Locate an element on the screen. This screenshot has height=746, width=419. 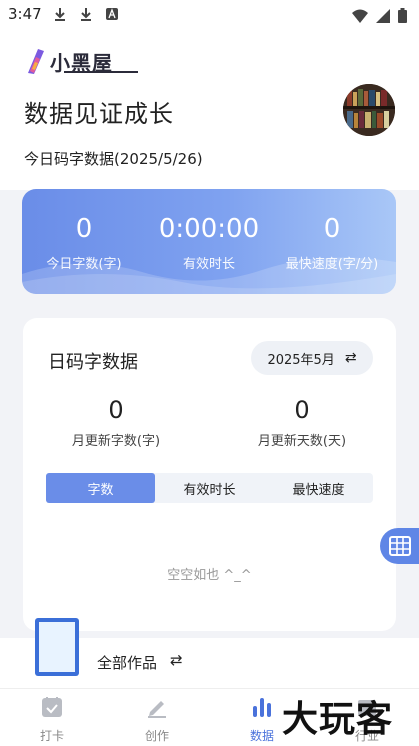
signal-icon is located at coordinates (383, 15).